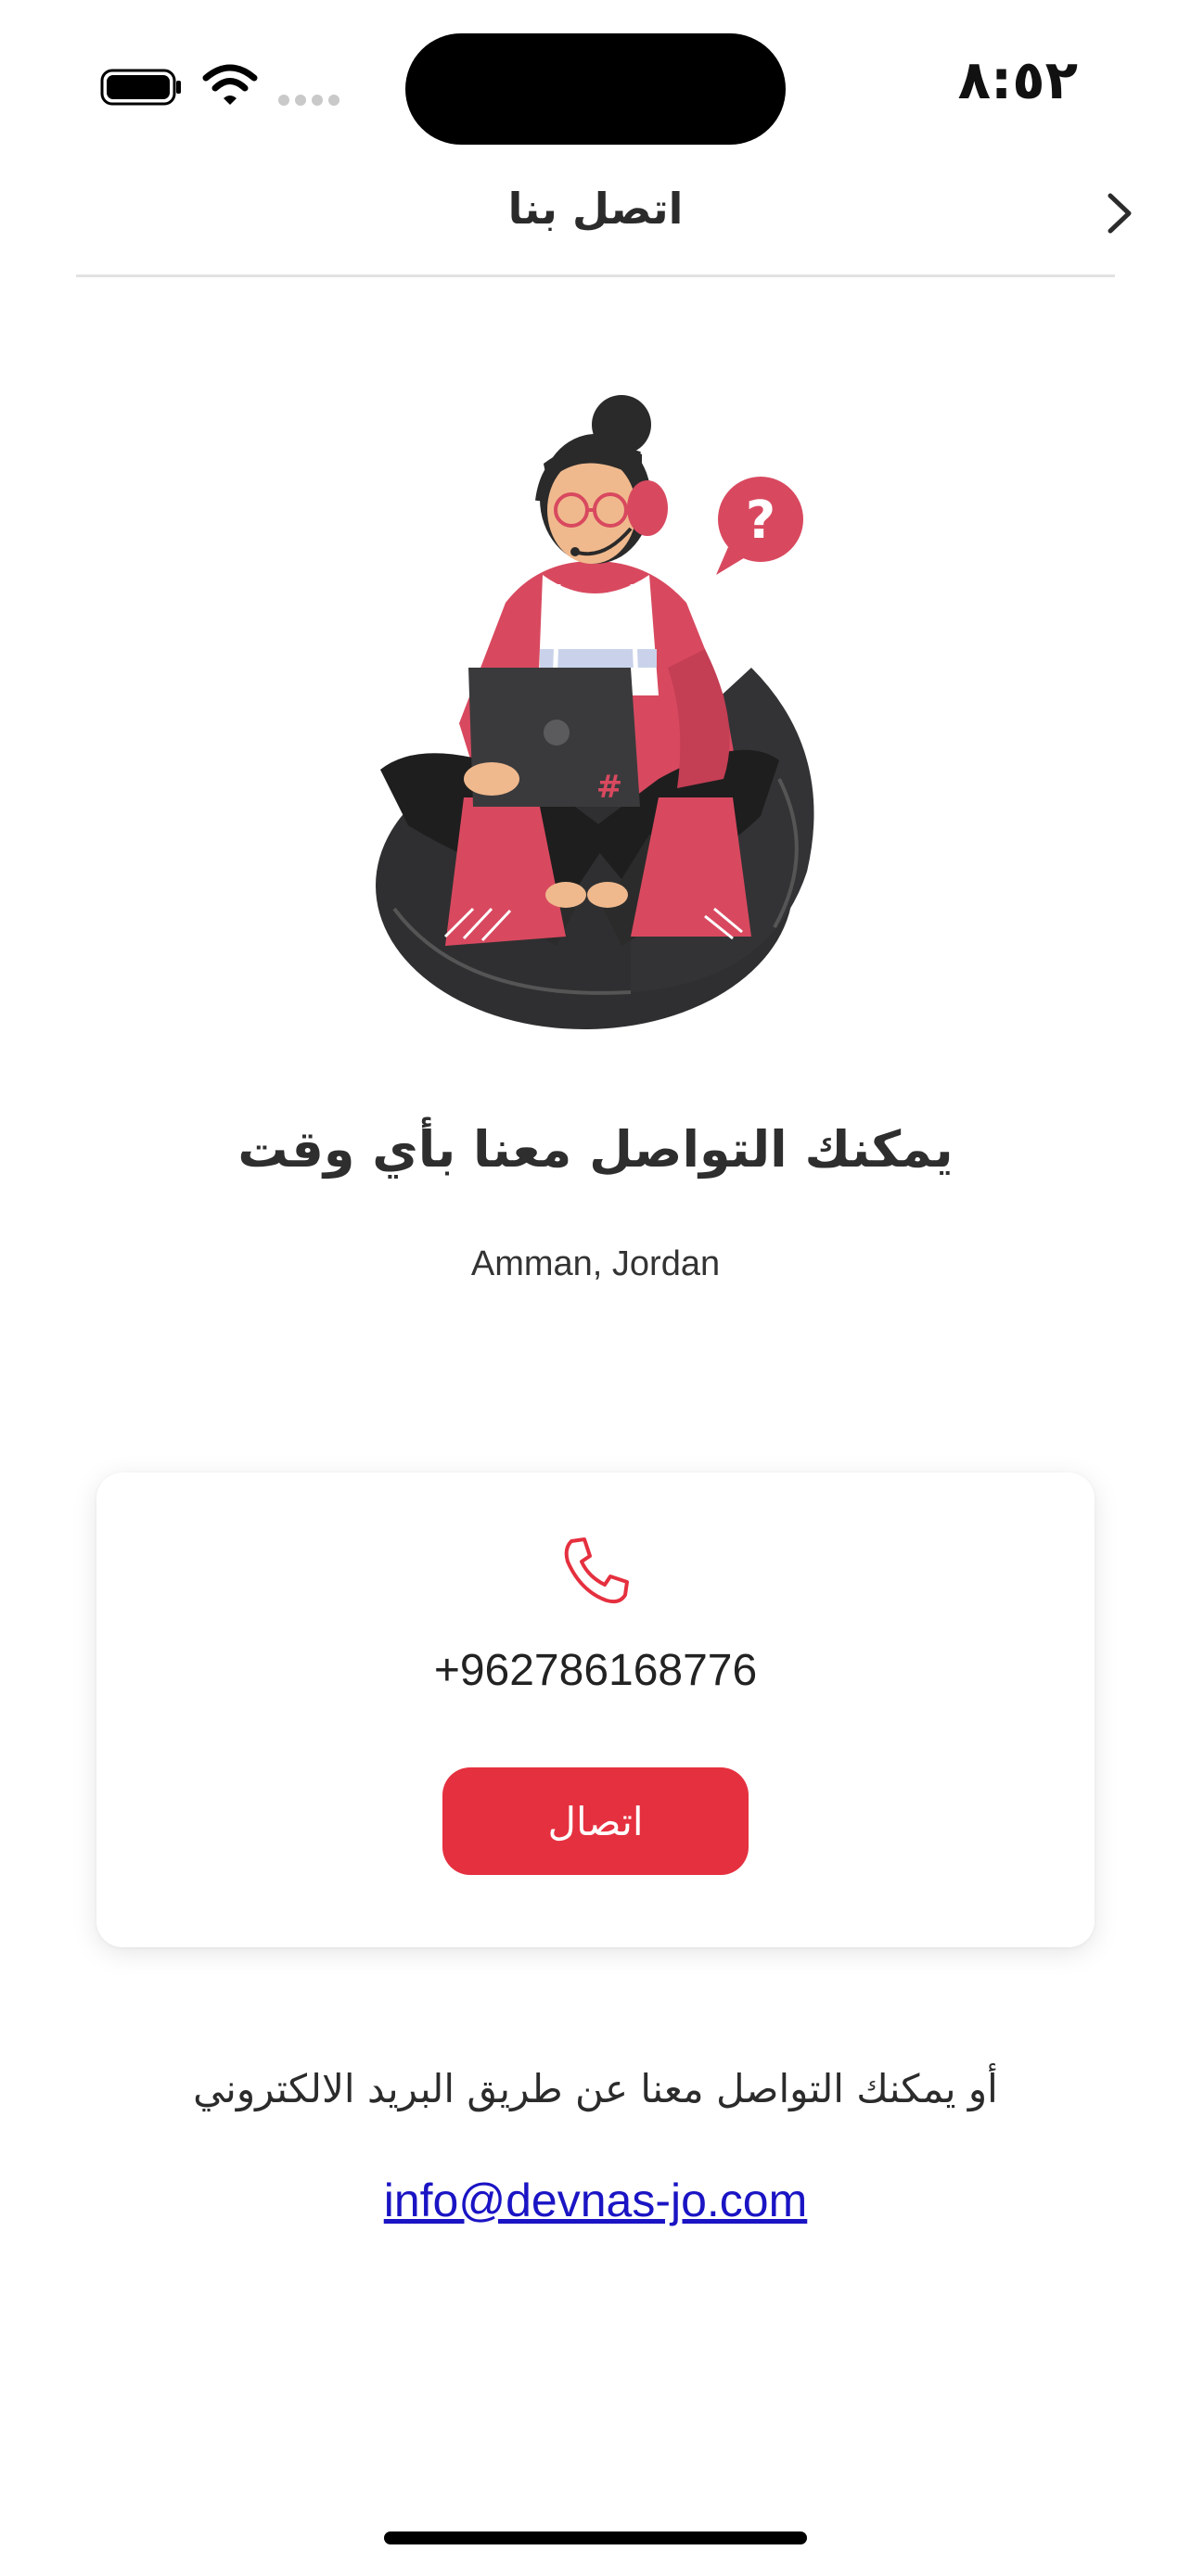  I want to click on headline: يمكنك التواصل معنا بأي وقت, so click(595, 1149).